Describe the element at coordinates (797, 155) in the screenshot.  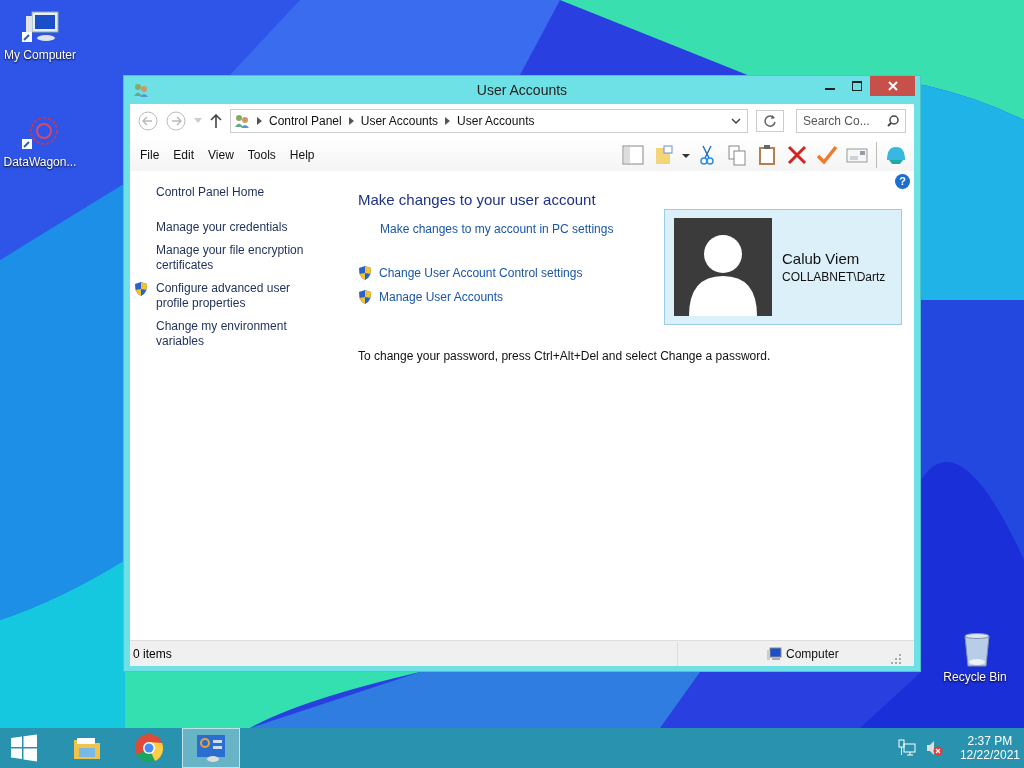
I see `delete-icon` at that location.